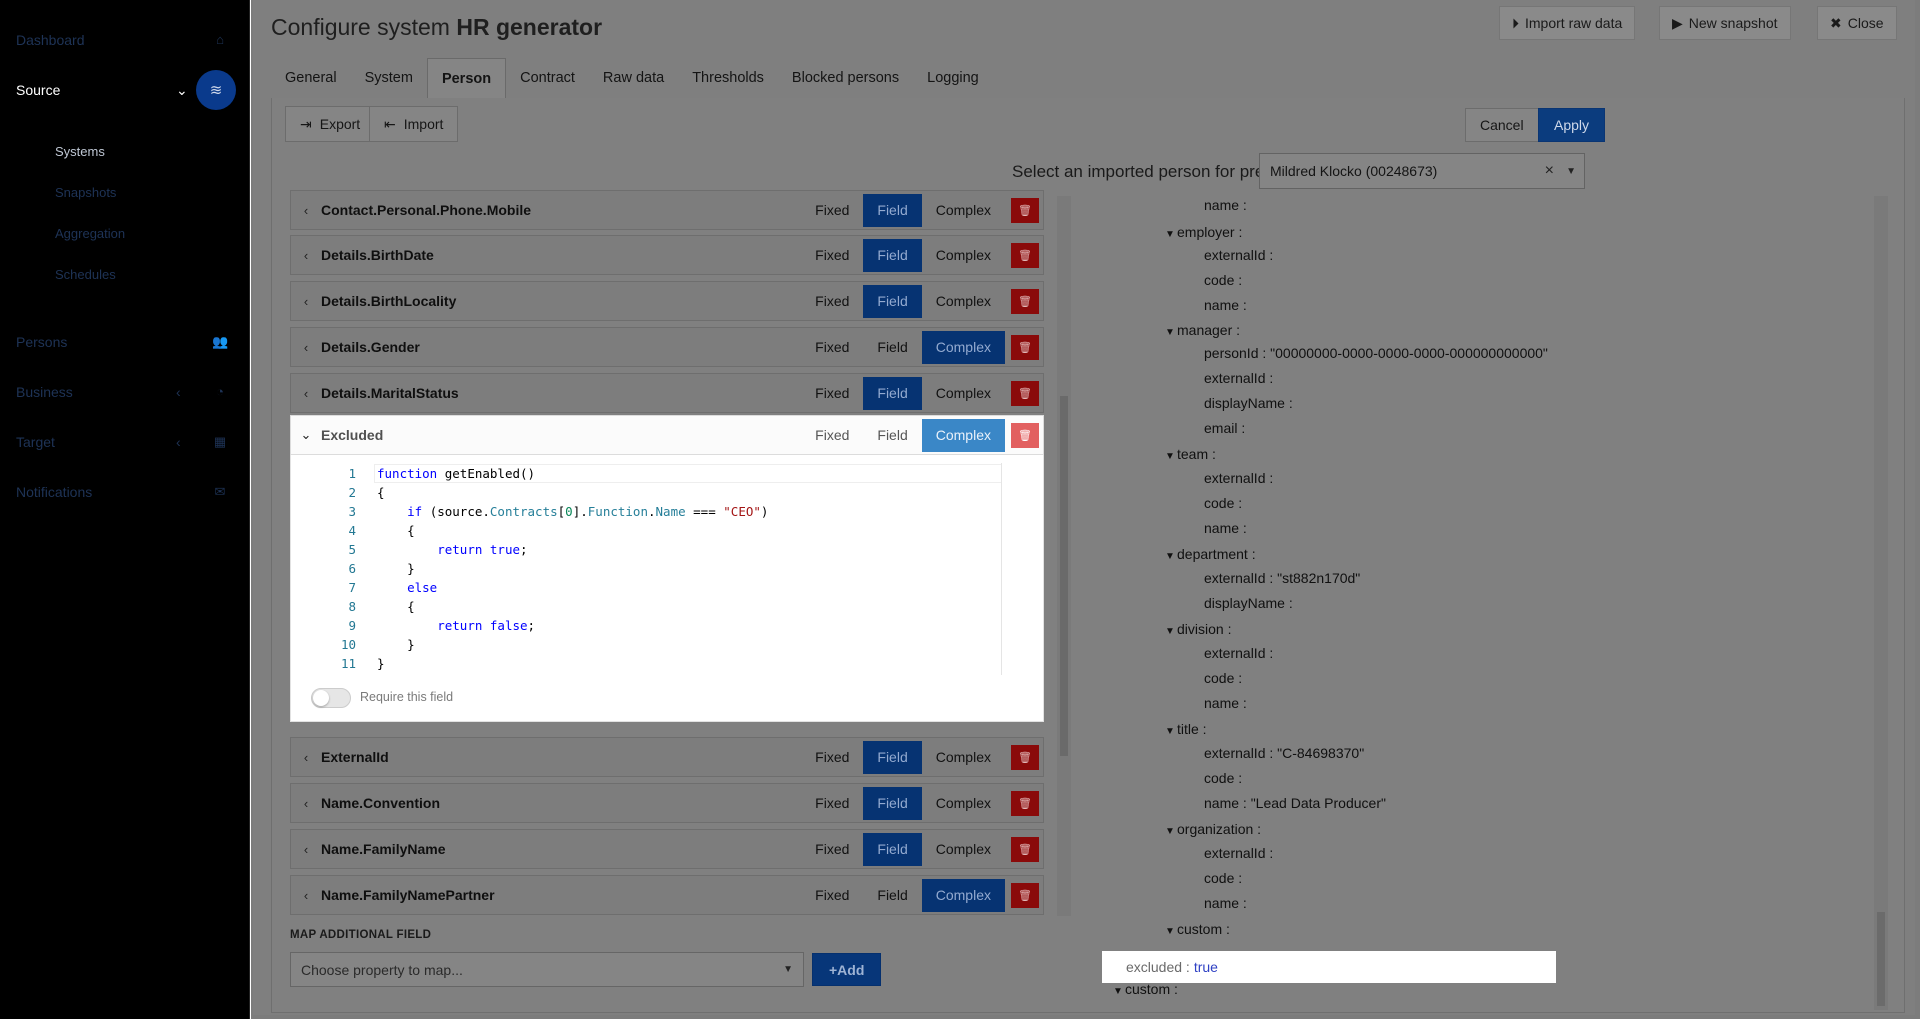 The width and height of the screenshot is (1920, 1019). I want to click on import-button: ⇤ Import, so click(414, 124).